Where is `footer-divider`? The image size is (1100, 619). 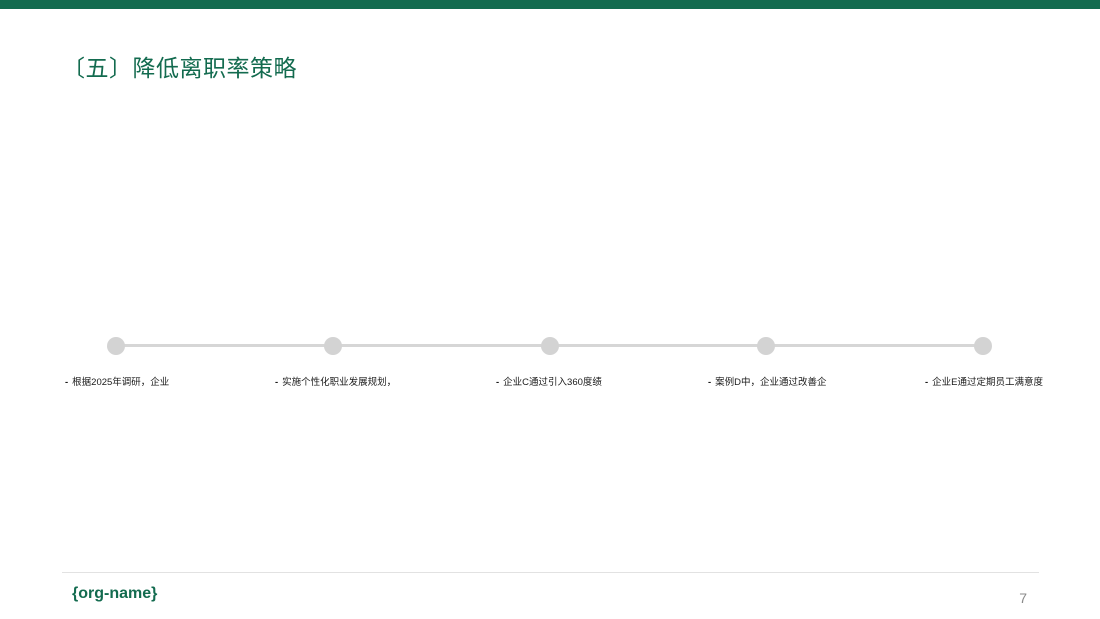
footer-divider is located at coordinates (550, 572).